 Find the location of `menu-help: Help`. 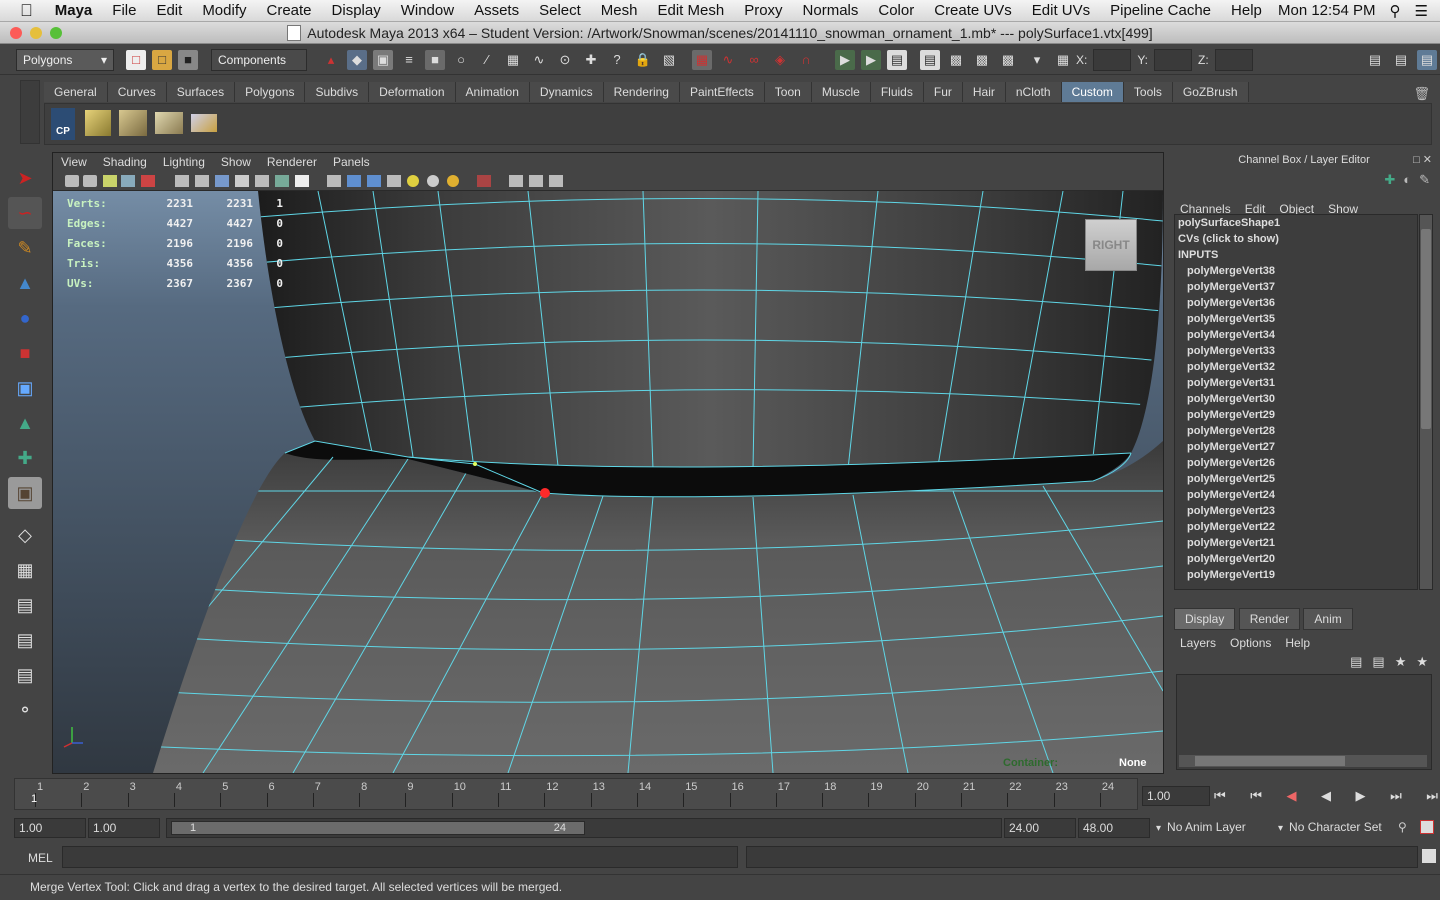

menu-help: Help is located at coordinates (1246, 10).